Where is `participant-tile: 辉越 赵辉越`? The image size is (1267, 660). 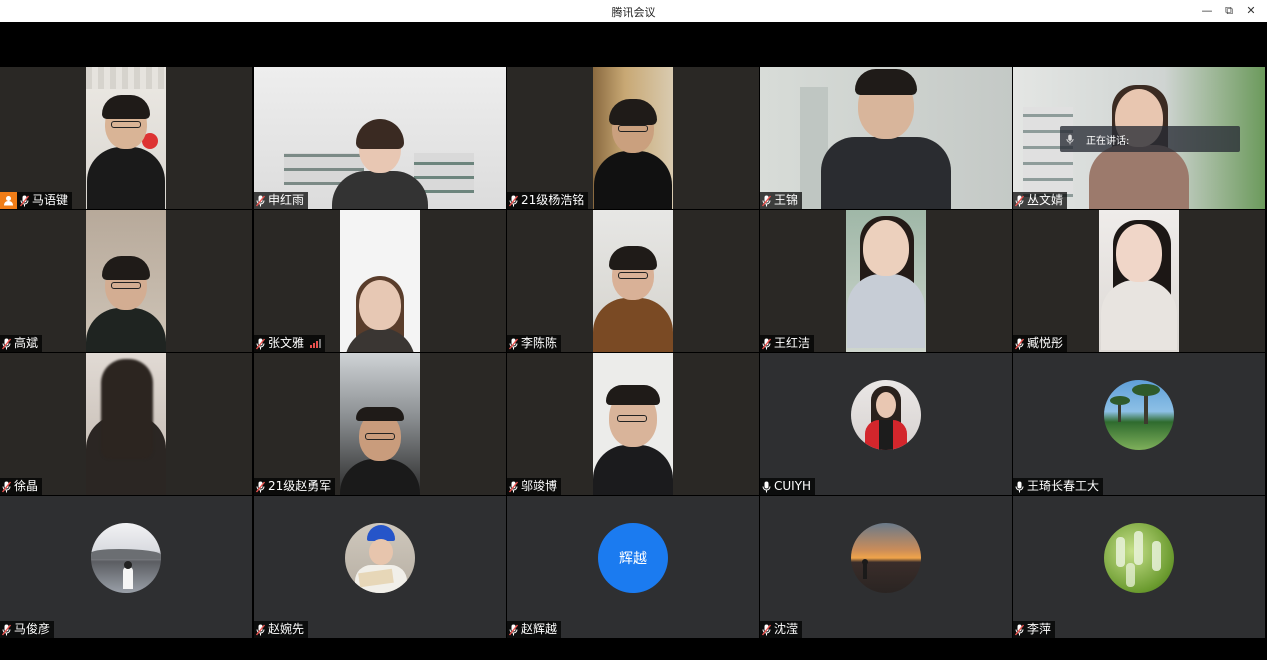
participant-tile: 辉越 赵辉越 is located at coordinates (633, 567).